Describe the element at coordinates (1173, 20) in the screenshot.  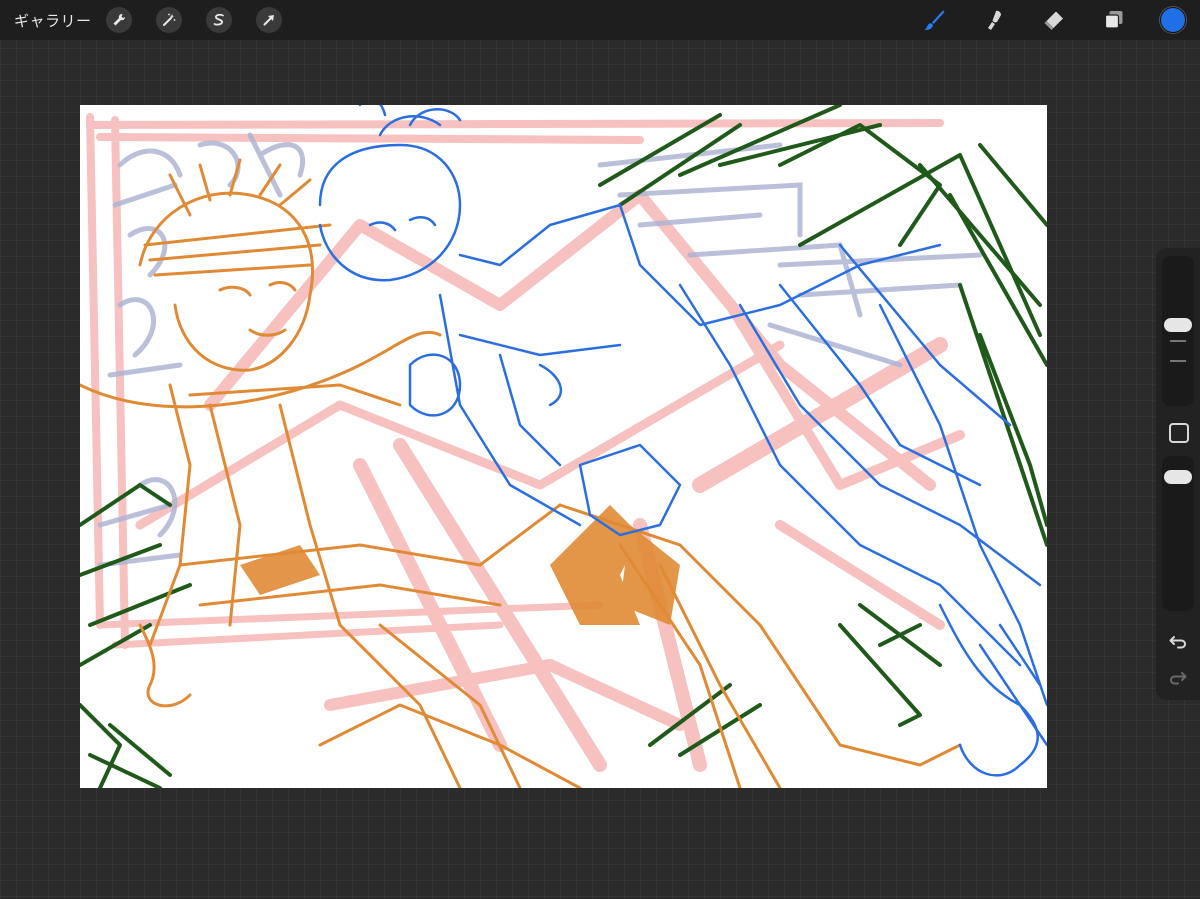
I see `color-picker-button` at that location.